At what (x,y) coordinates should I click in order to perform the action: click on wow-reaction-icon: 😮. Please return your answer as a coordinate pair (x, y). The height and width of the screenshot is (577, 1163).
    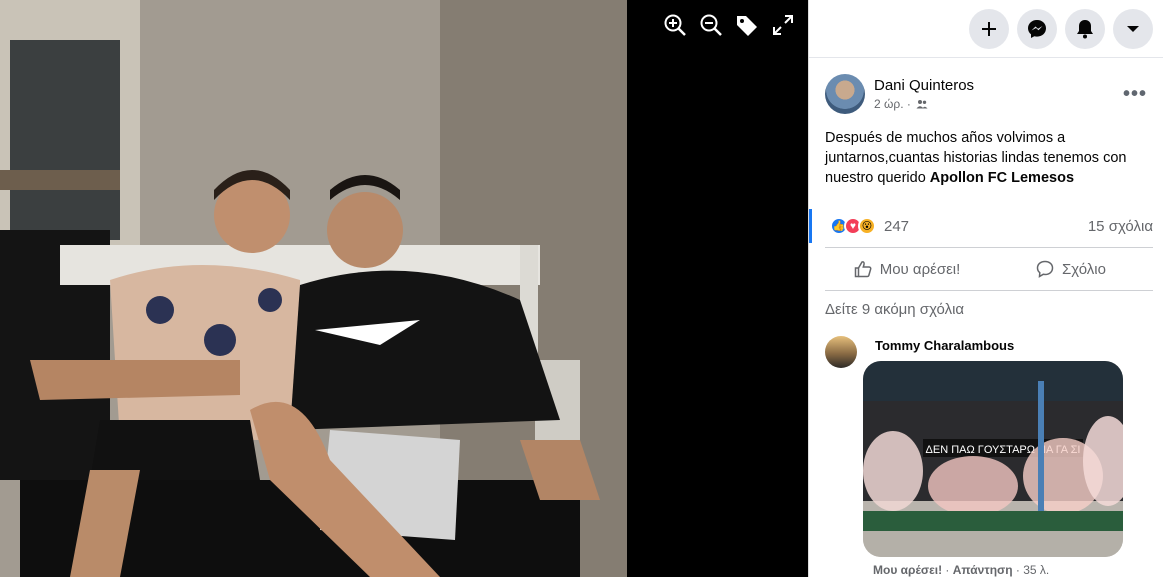
    Looking at the image, I should click on (867, 226).